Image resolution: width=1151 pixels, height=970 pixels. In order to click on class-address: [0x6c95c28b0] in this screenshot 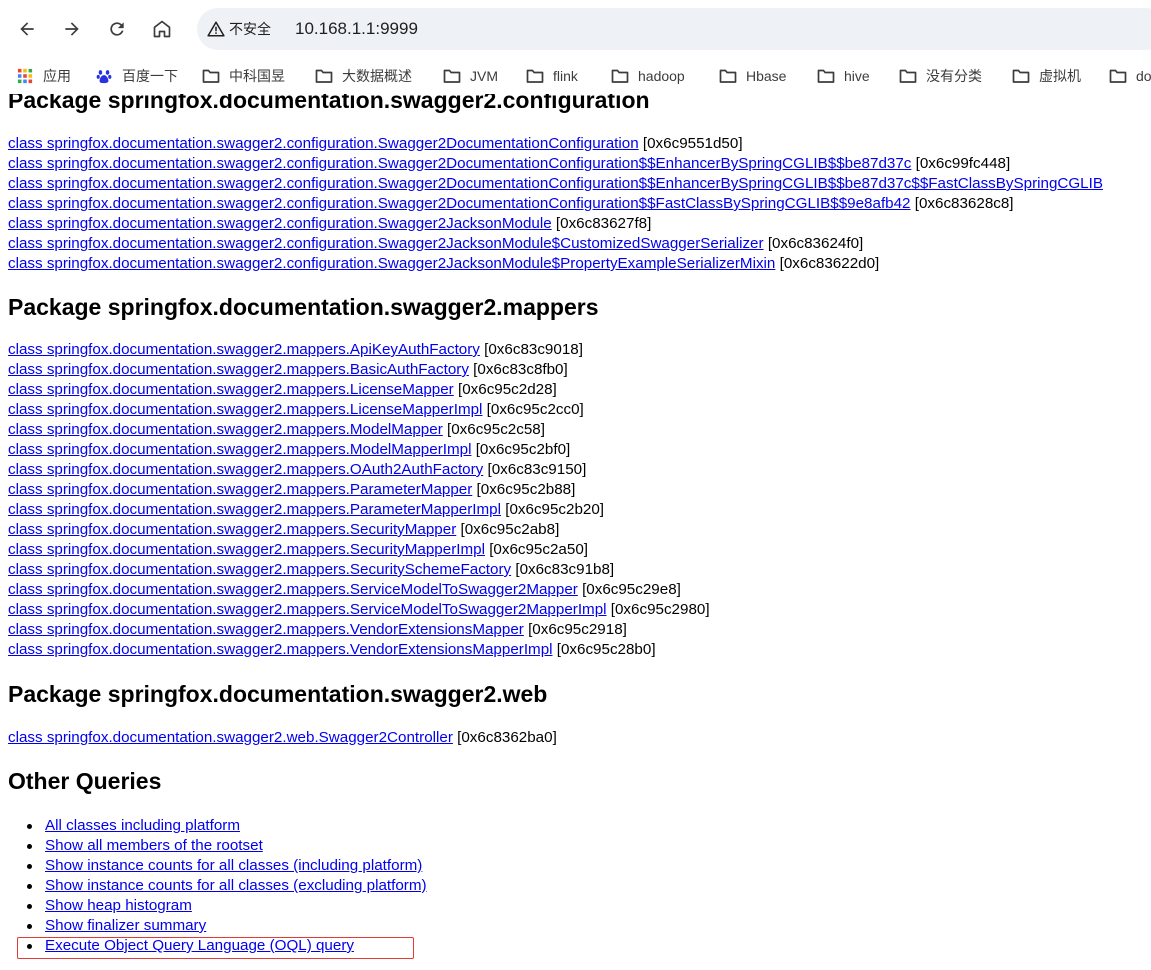, I will do `click(606, 649)`.